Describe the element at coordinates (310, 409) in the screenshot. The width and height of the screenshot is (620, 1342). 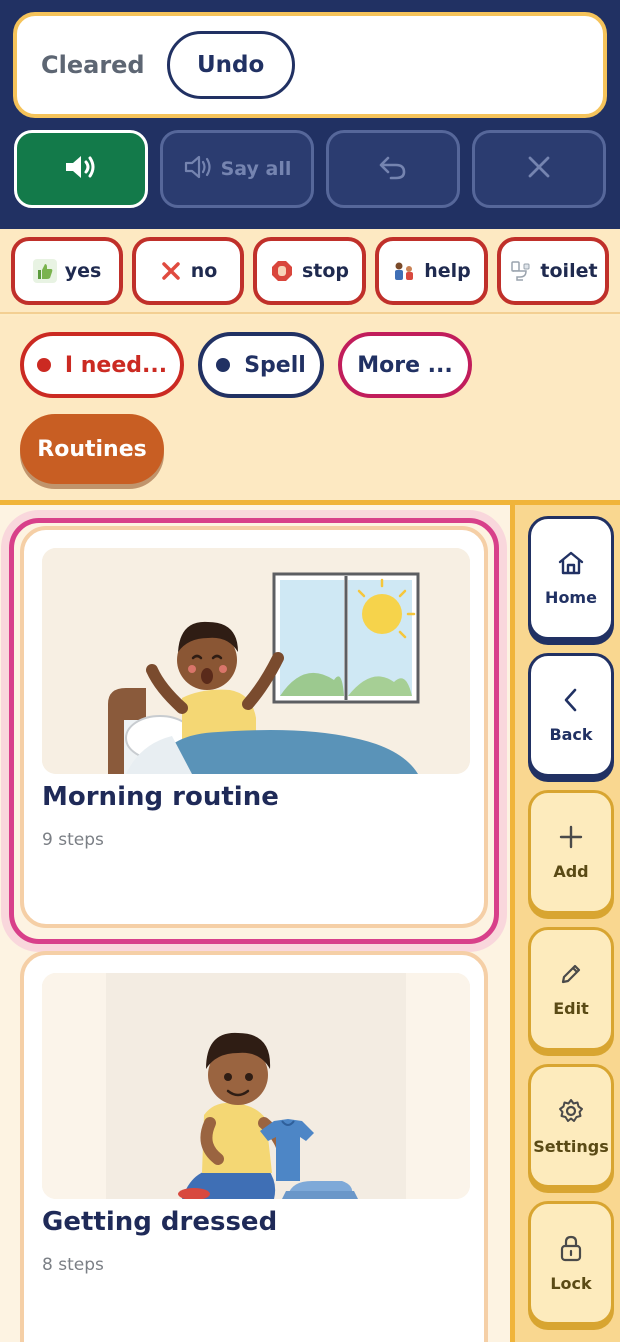
I see `category-area: I need... Spell More ... Routines` at that location.